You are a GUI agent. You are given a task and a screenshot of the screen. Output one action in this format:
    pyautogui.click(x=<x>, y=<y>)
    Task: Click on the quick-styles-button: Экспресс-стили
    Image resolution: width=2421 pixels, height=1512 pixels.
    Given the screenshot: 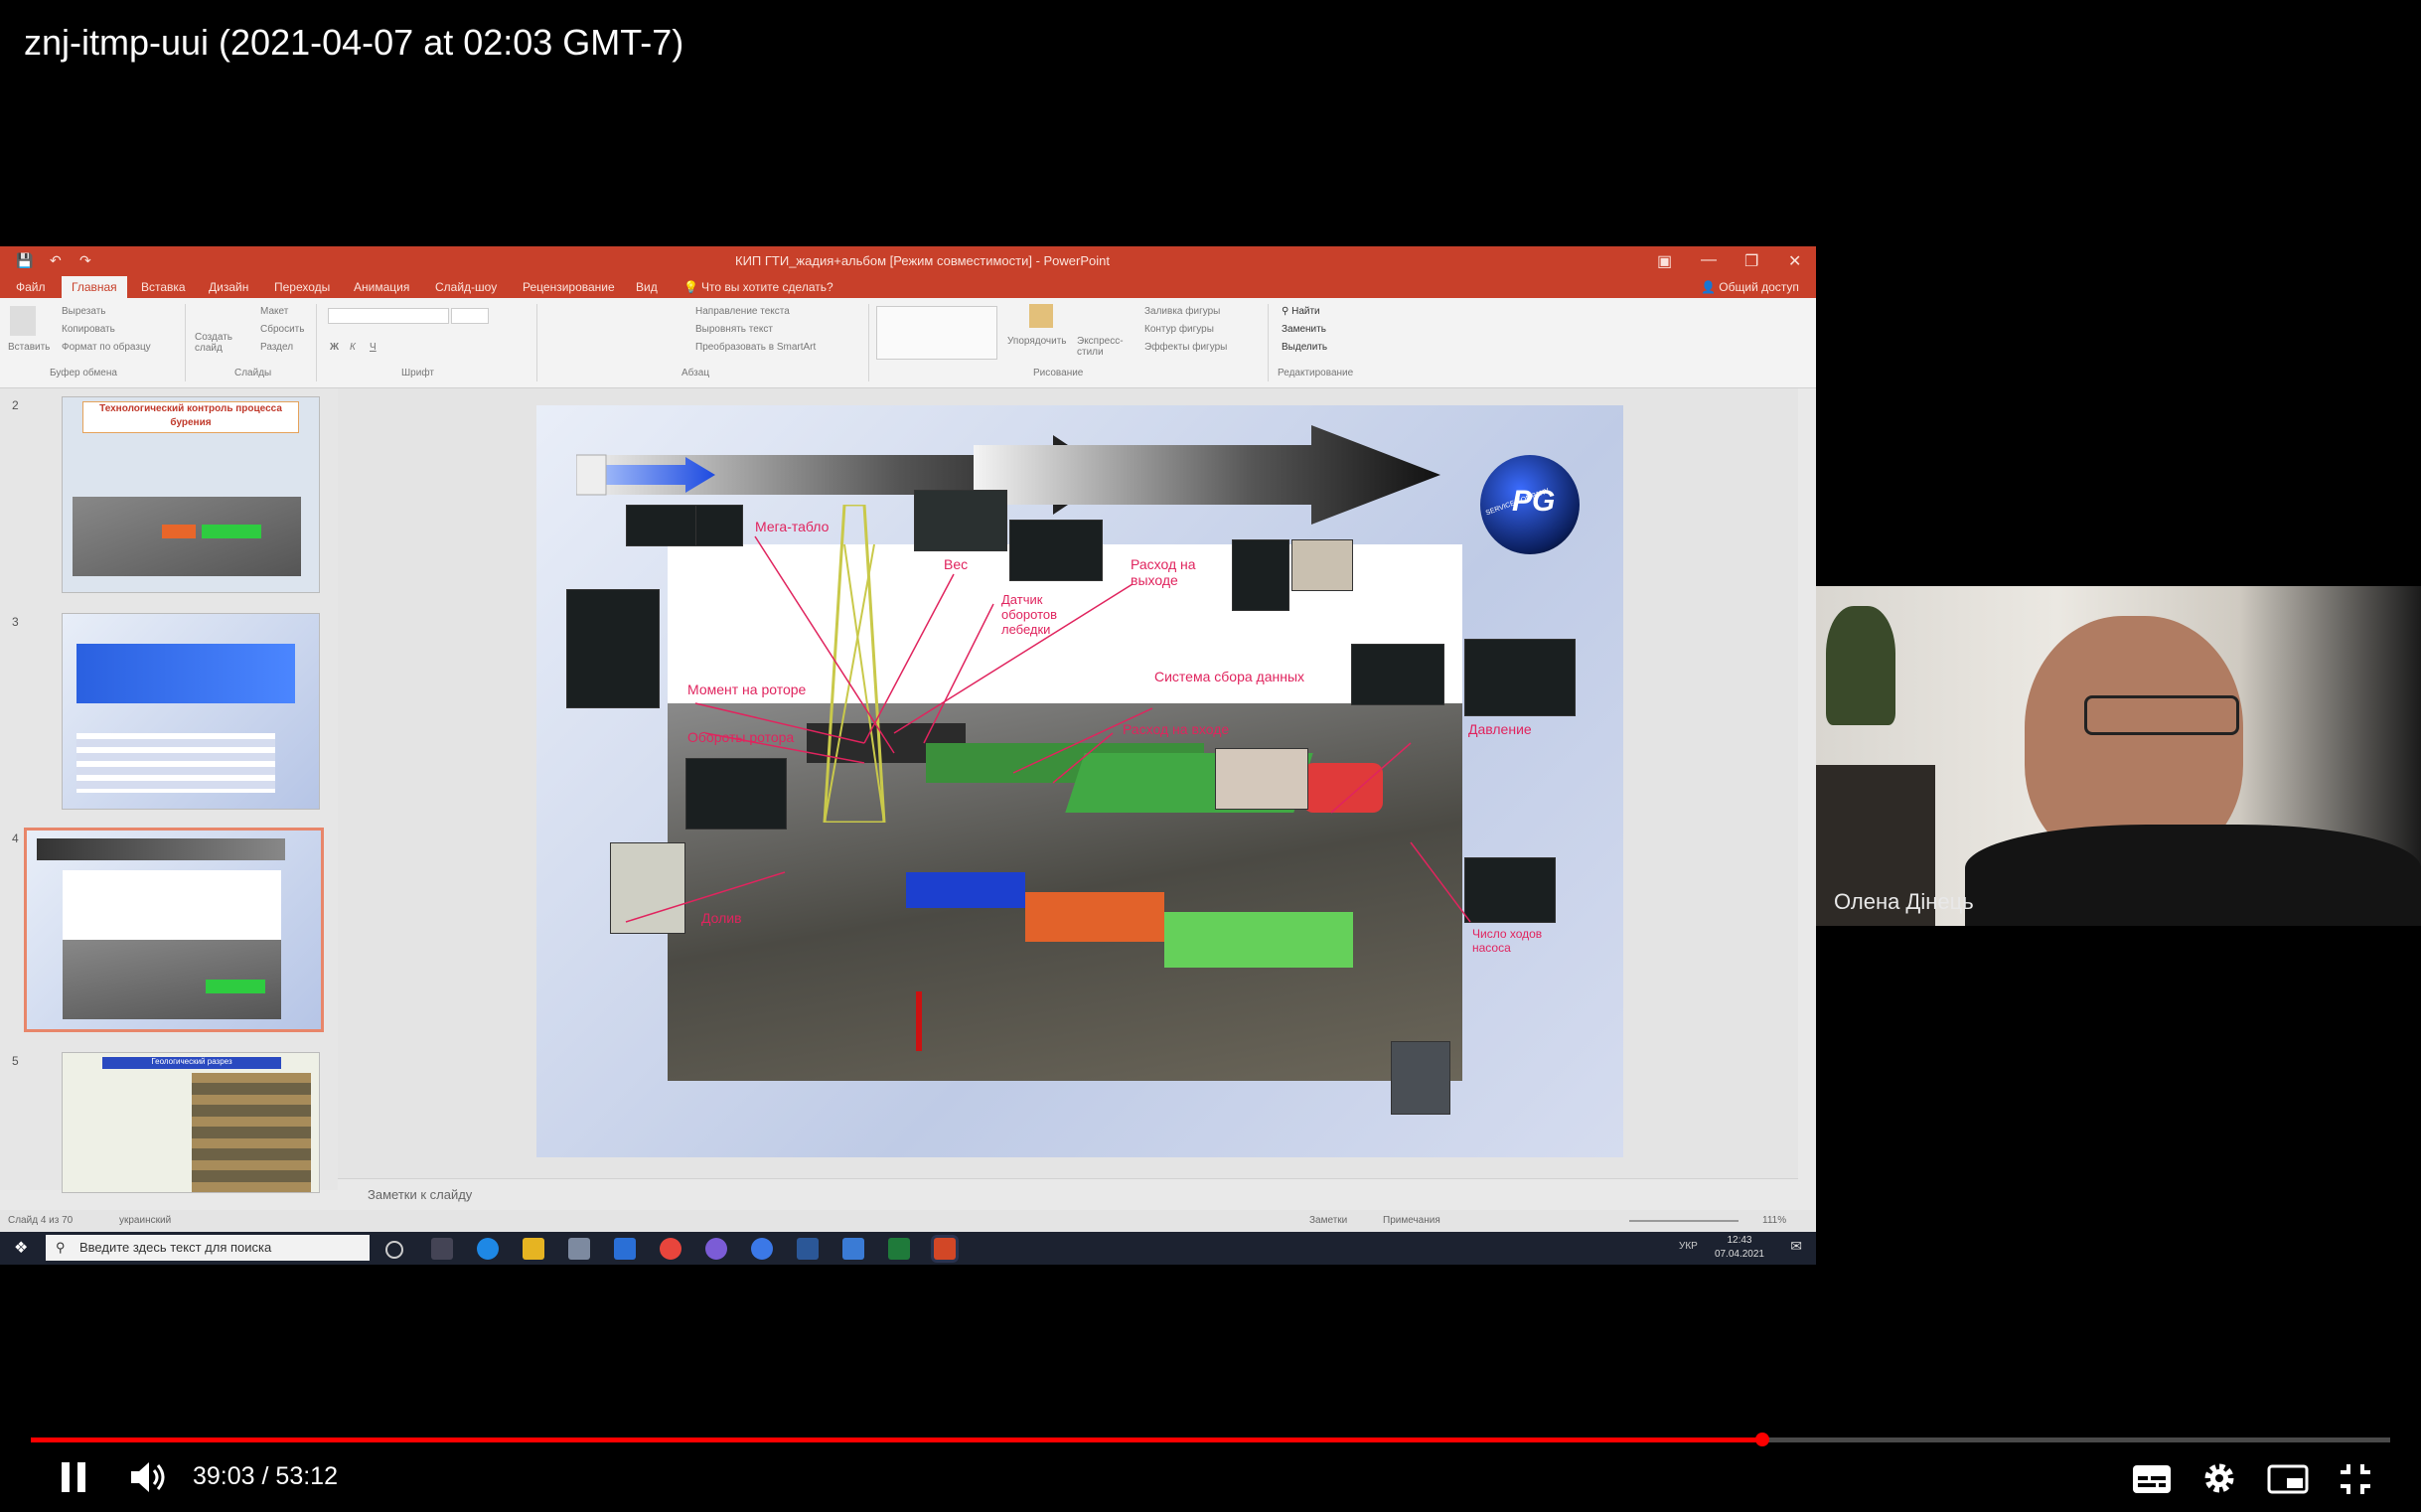 What is the action you would take?
    pyautogui.click(x=1100, y=347)
    